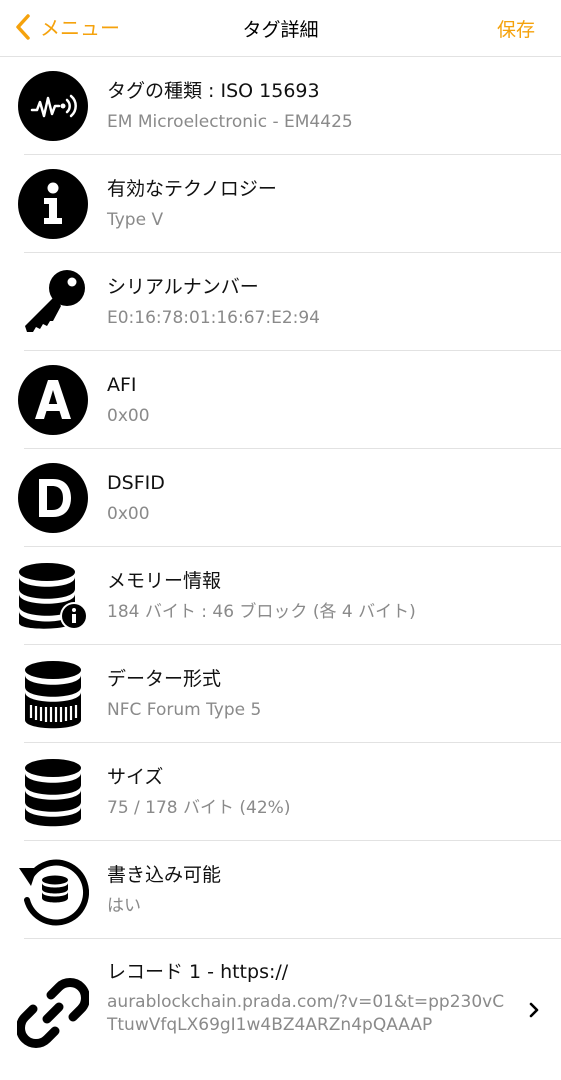  What do you see at coordinates (124, 906) in the screenshot?
I see `row-value: はい` at bounding box center [124, 906].